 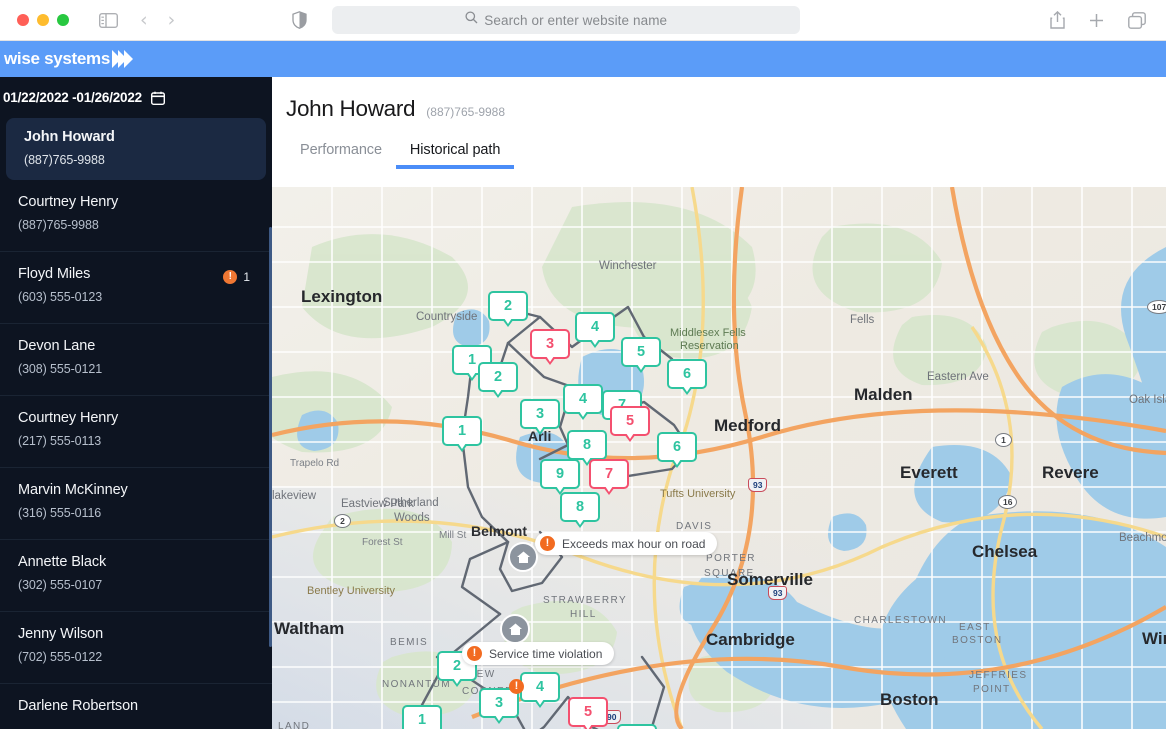 I want to click on highway-shield-icon: 1, so click(x=1003, y=440).